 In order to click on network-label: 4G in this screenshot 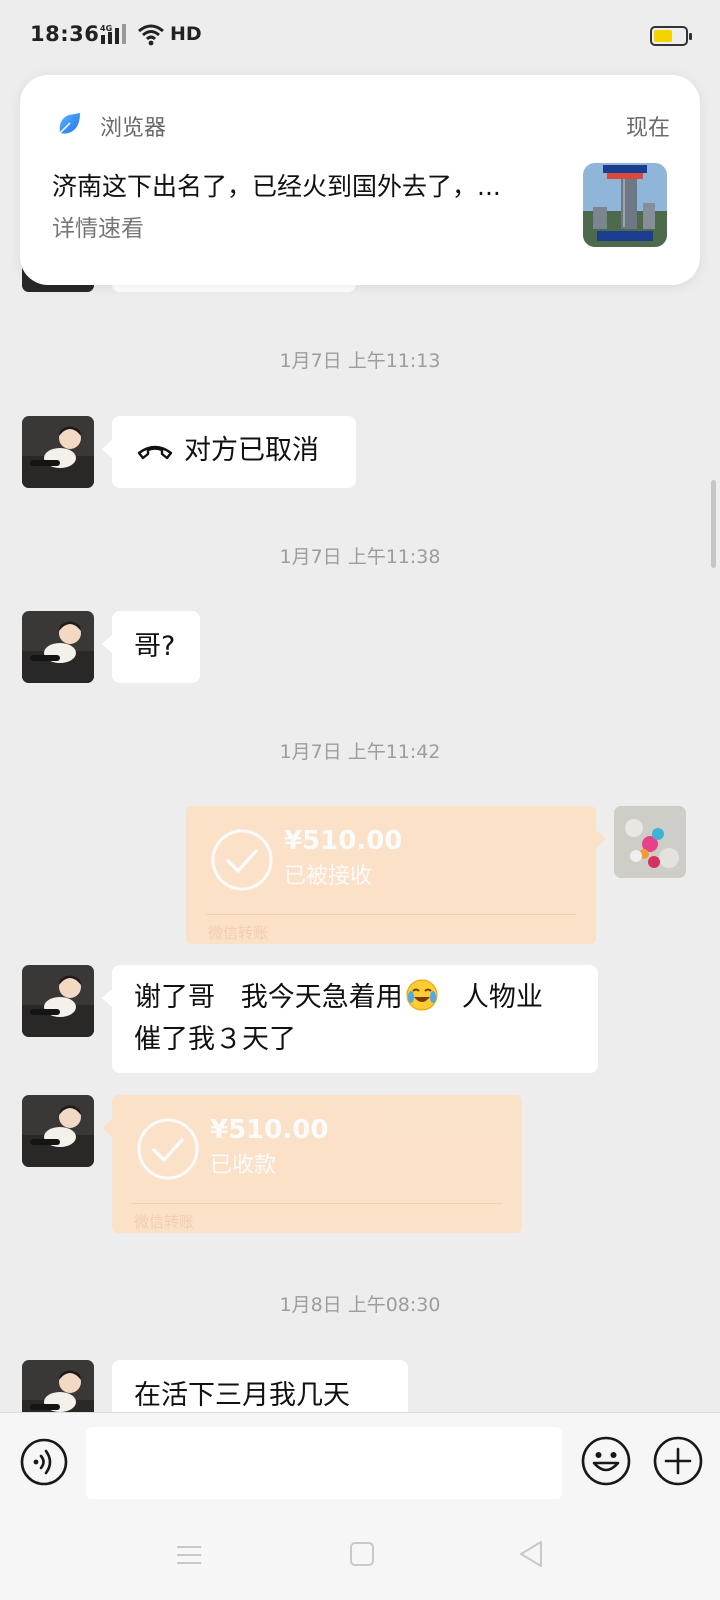, I will do `click(106, 28)`.